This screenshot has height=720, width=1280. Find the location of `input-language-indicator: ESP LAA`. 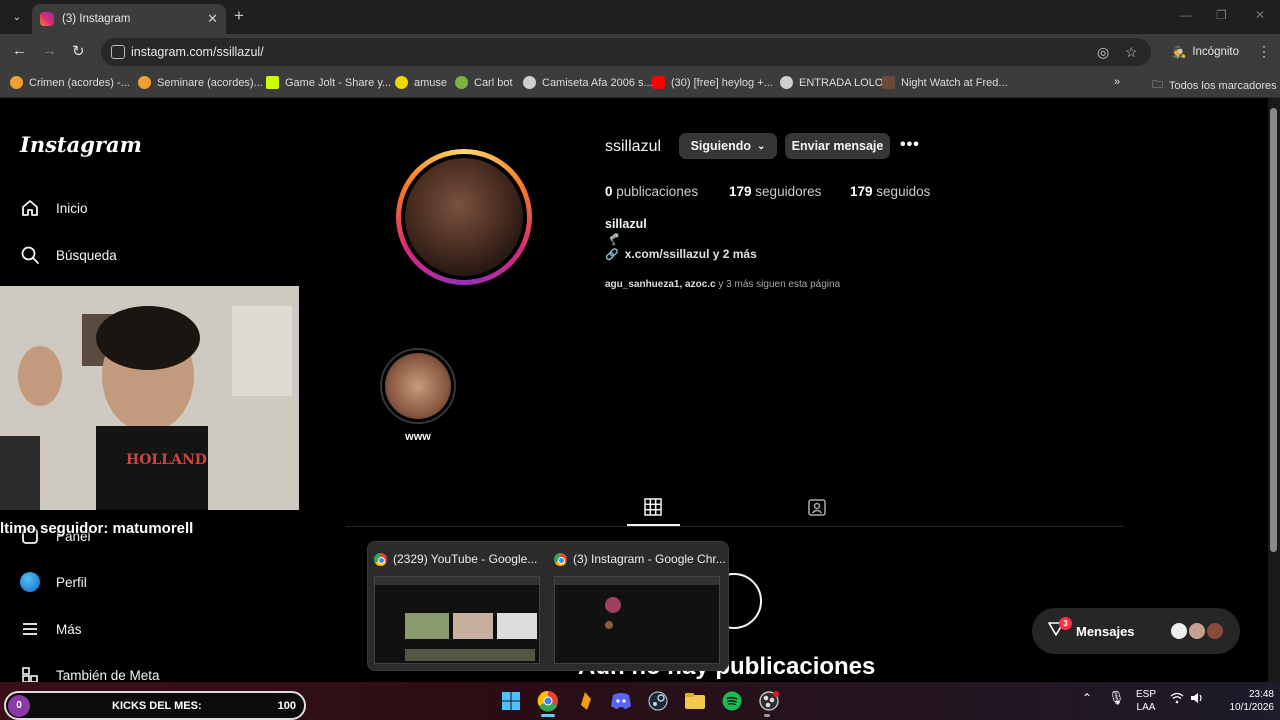

input-language-indicator: ESP LAA is located at coordinates (1146, 701).